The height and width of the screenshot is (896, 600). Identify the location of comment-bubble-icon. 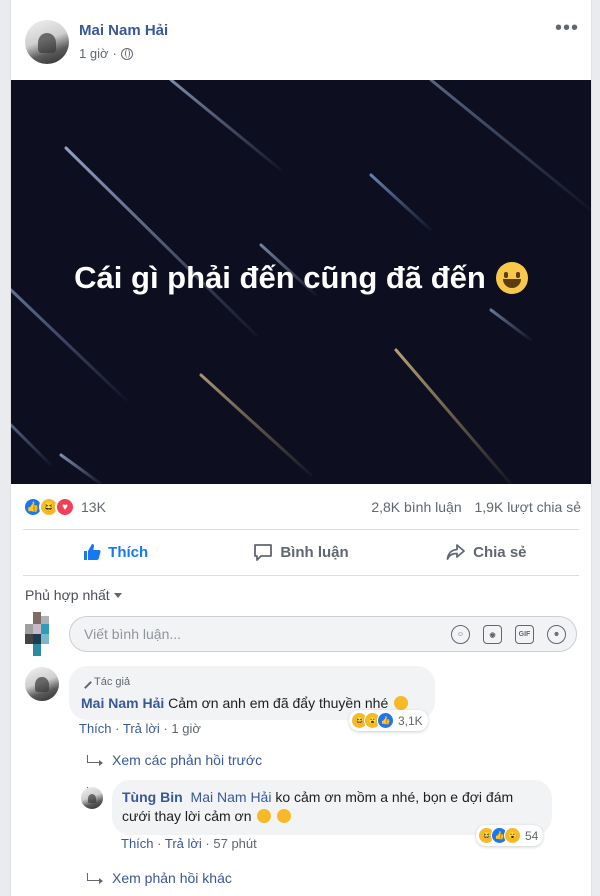
(263, 552).